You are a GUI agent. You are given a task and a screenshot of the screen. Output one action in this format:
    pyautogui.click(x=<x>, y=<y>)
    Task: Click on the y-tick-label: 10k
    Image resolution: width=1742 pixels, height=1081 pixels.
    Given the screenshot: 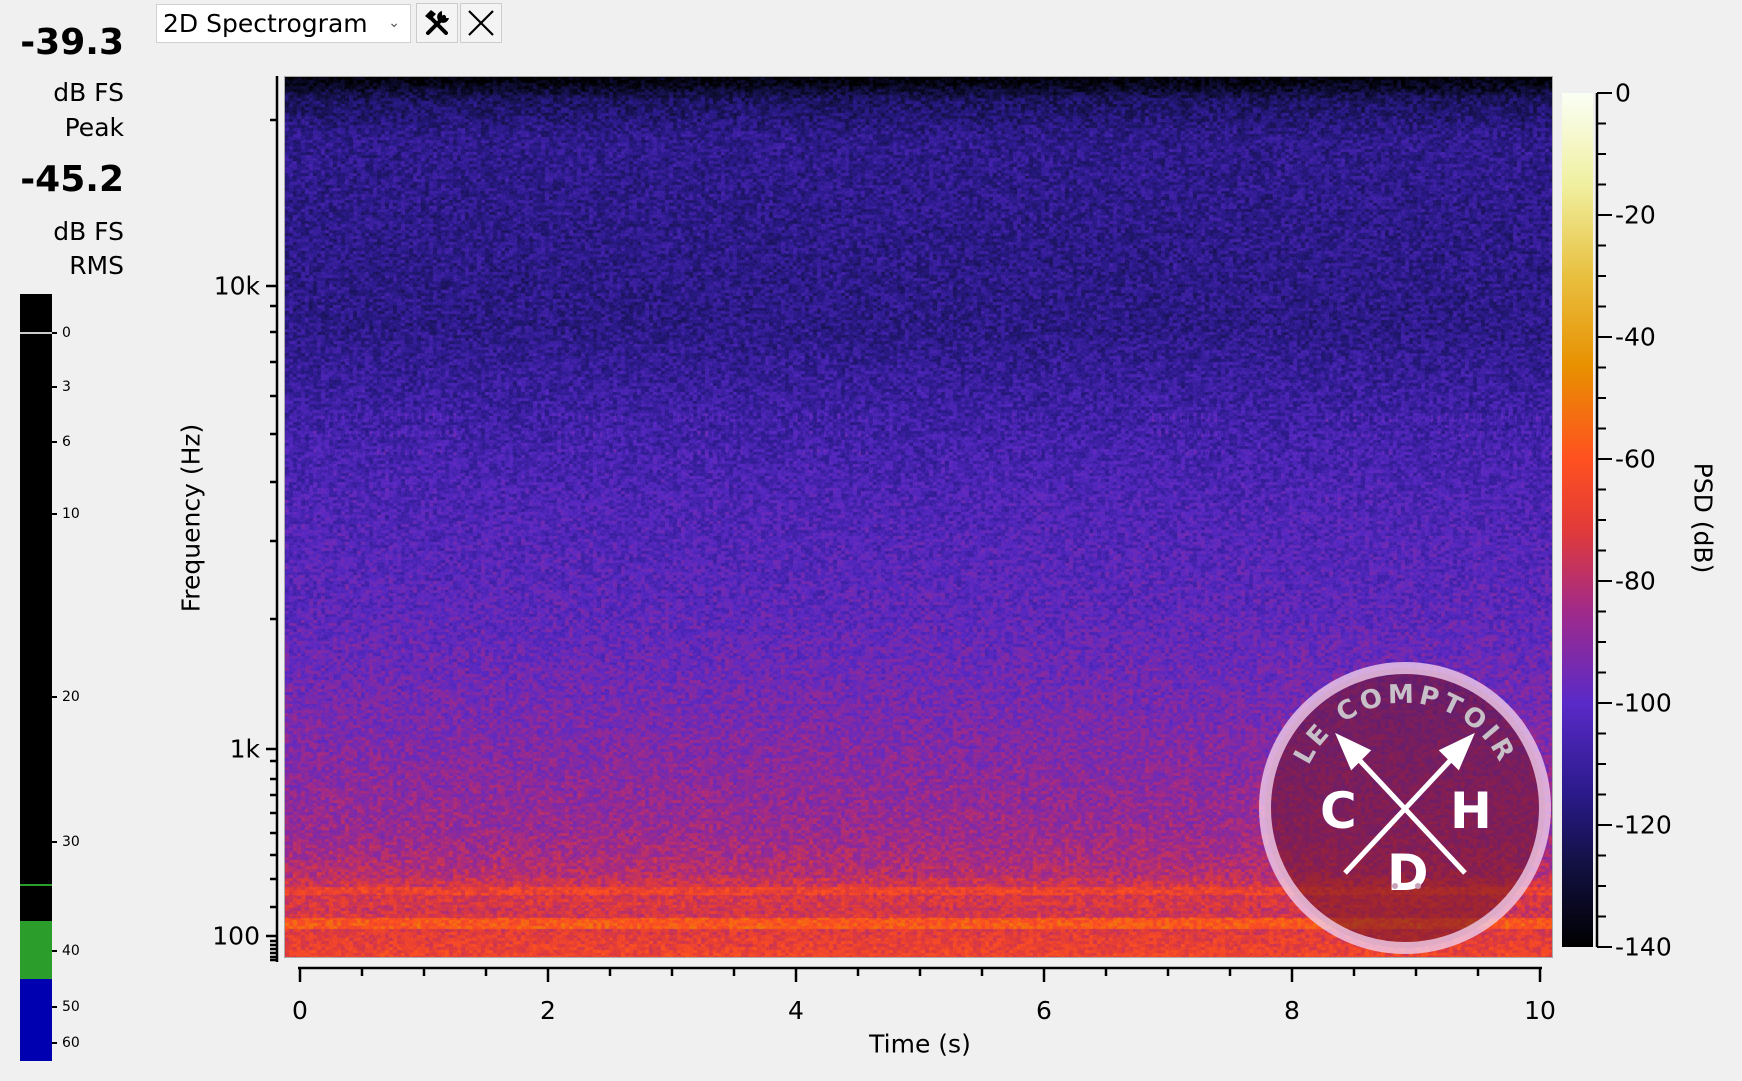 What is the action you would take?
    pyautogui.click(x=236, y=286)
    